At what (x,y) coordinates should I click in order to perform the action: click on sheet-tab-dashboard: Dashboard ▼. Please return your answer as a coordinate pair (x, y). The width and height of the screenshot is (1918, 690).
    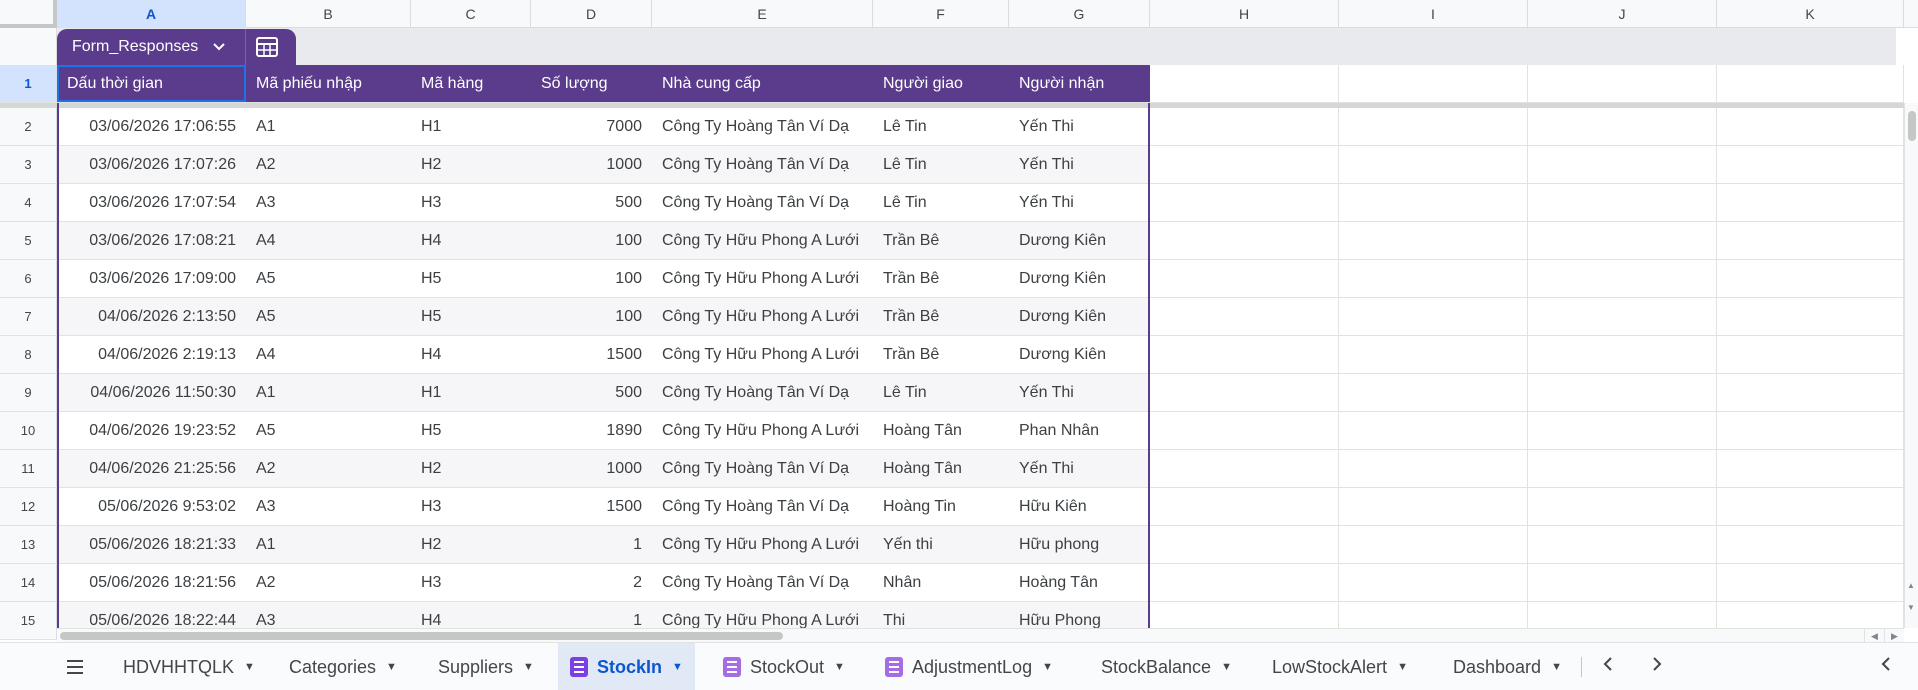
    Looking at the image, I should click on (1507, 666).